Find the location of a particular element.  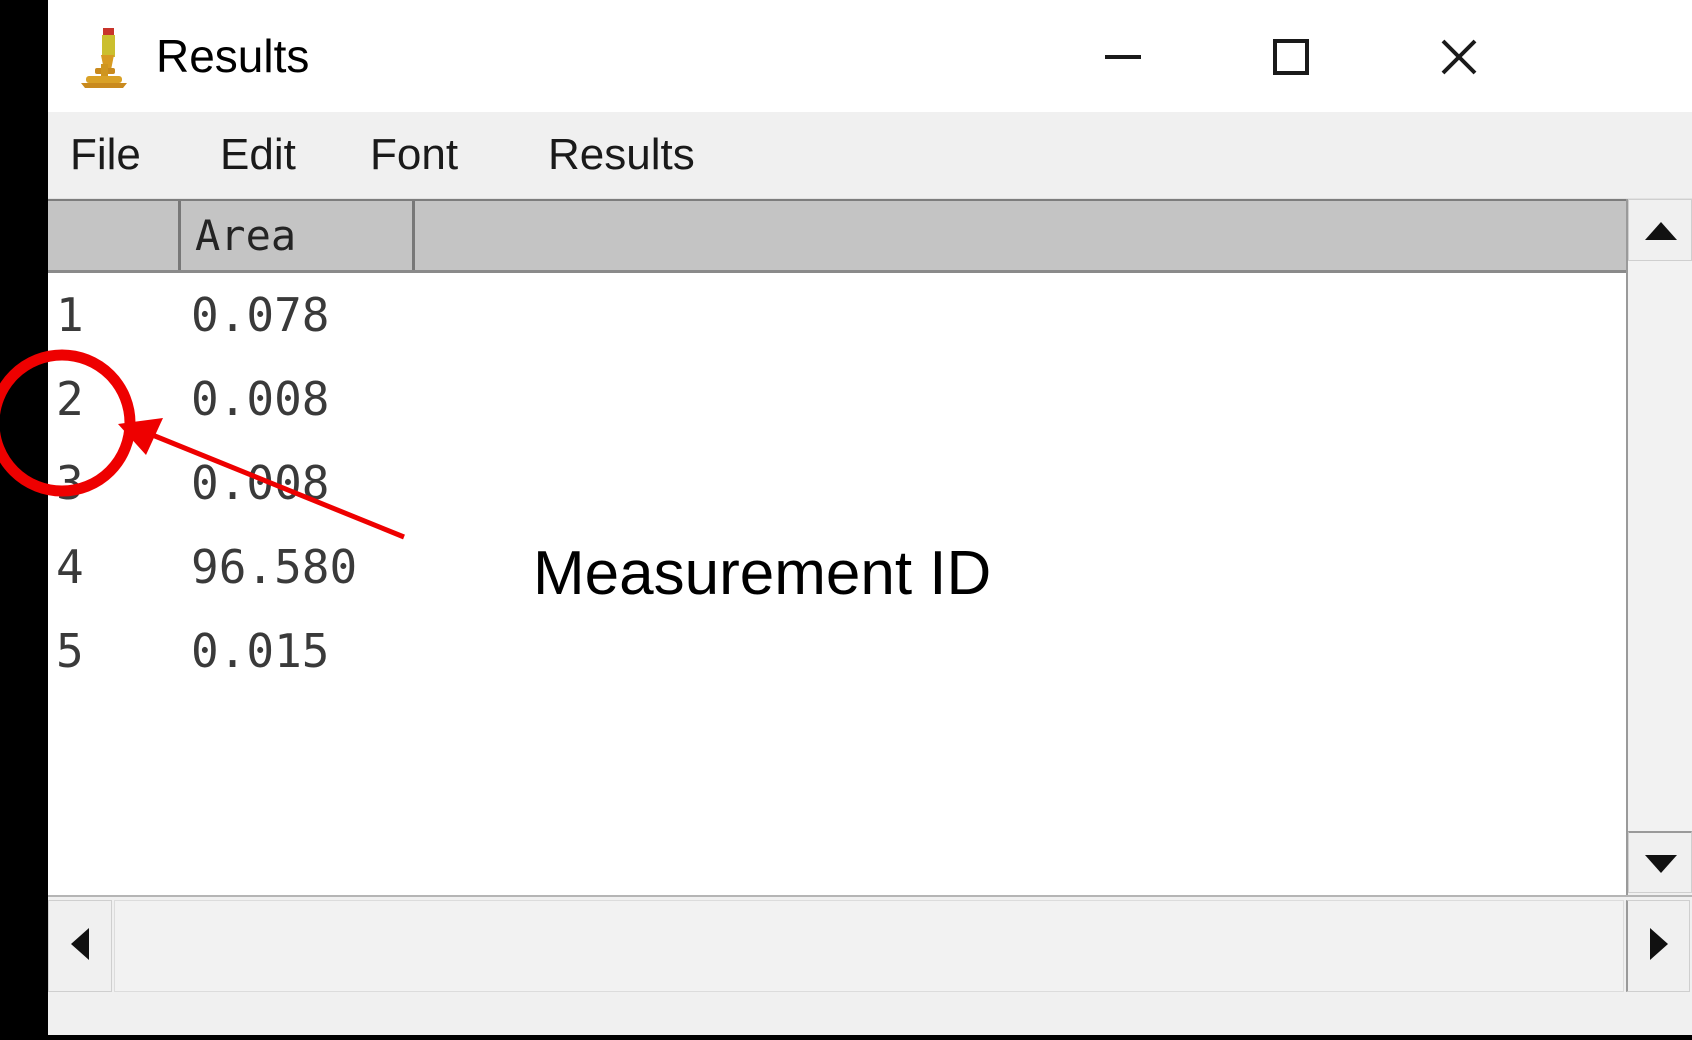

table-row: 5 0.015 is located at coordinates (837, 651).